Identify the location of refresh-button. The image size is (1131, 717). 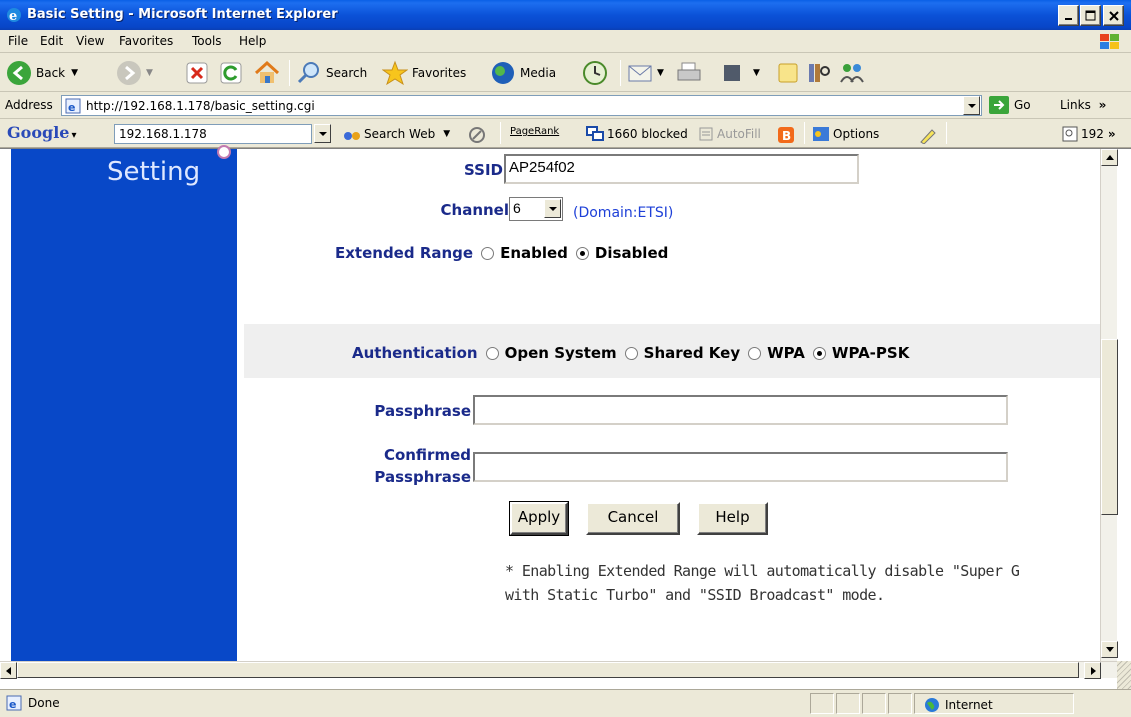
(231, 73).